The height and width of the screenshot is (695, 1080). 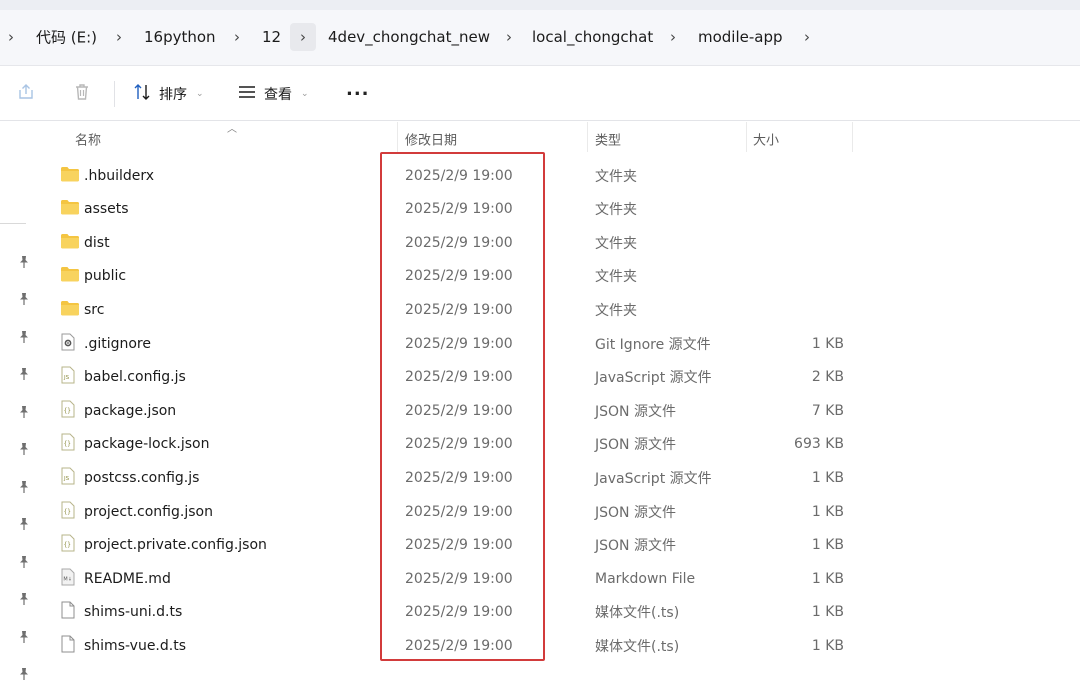 What do you see at coordinates (560, 175) in the screenshot?
I see `file-row: .hbuilderx 2025/2/9 19:00 文件夹` at bounding box center [560, 175].